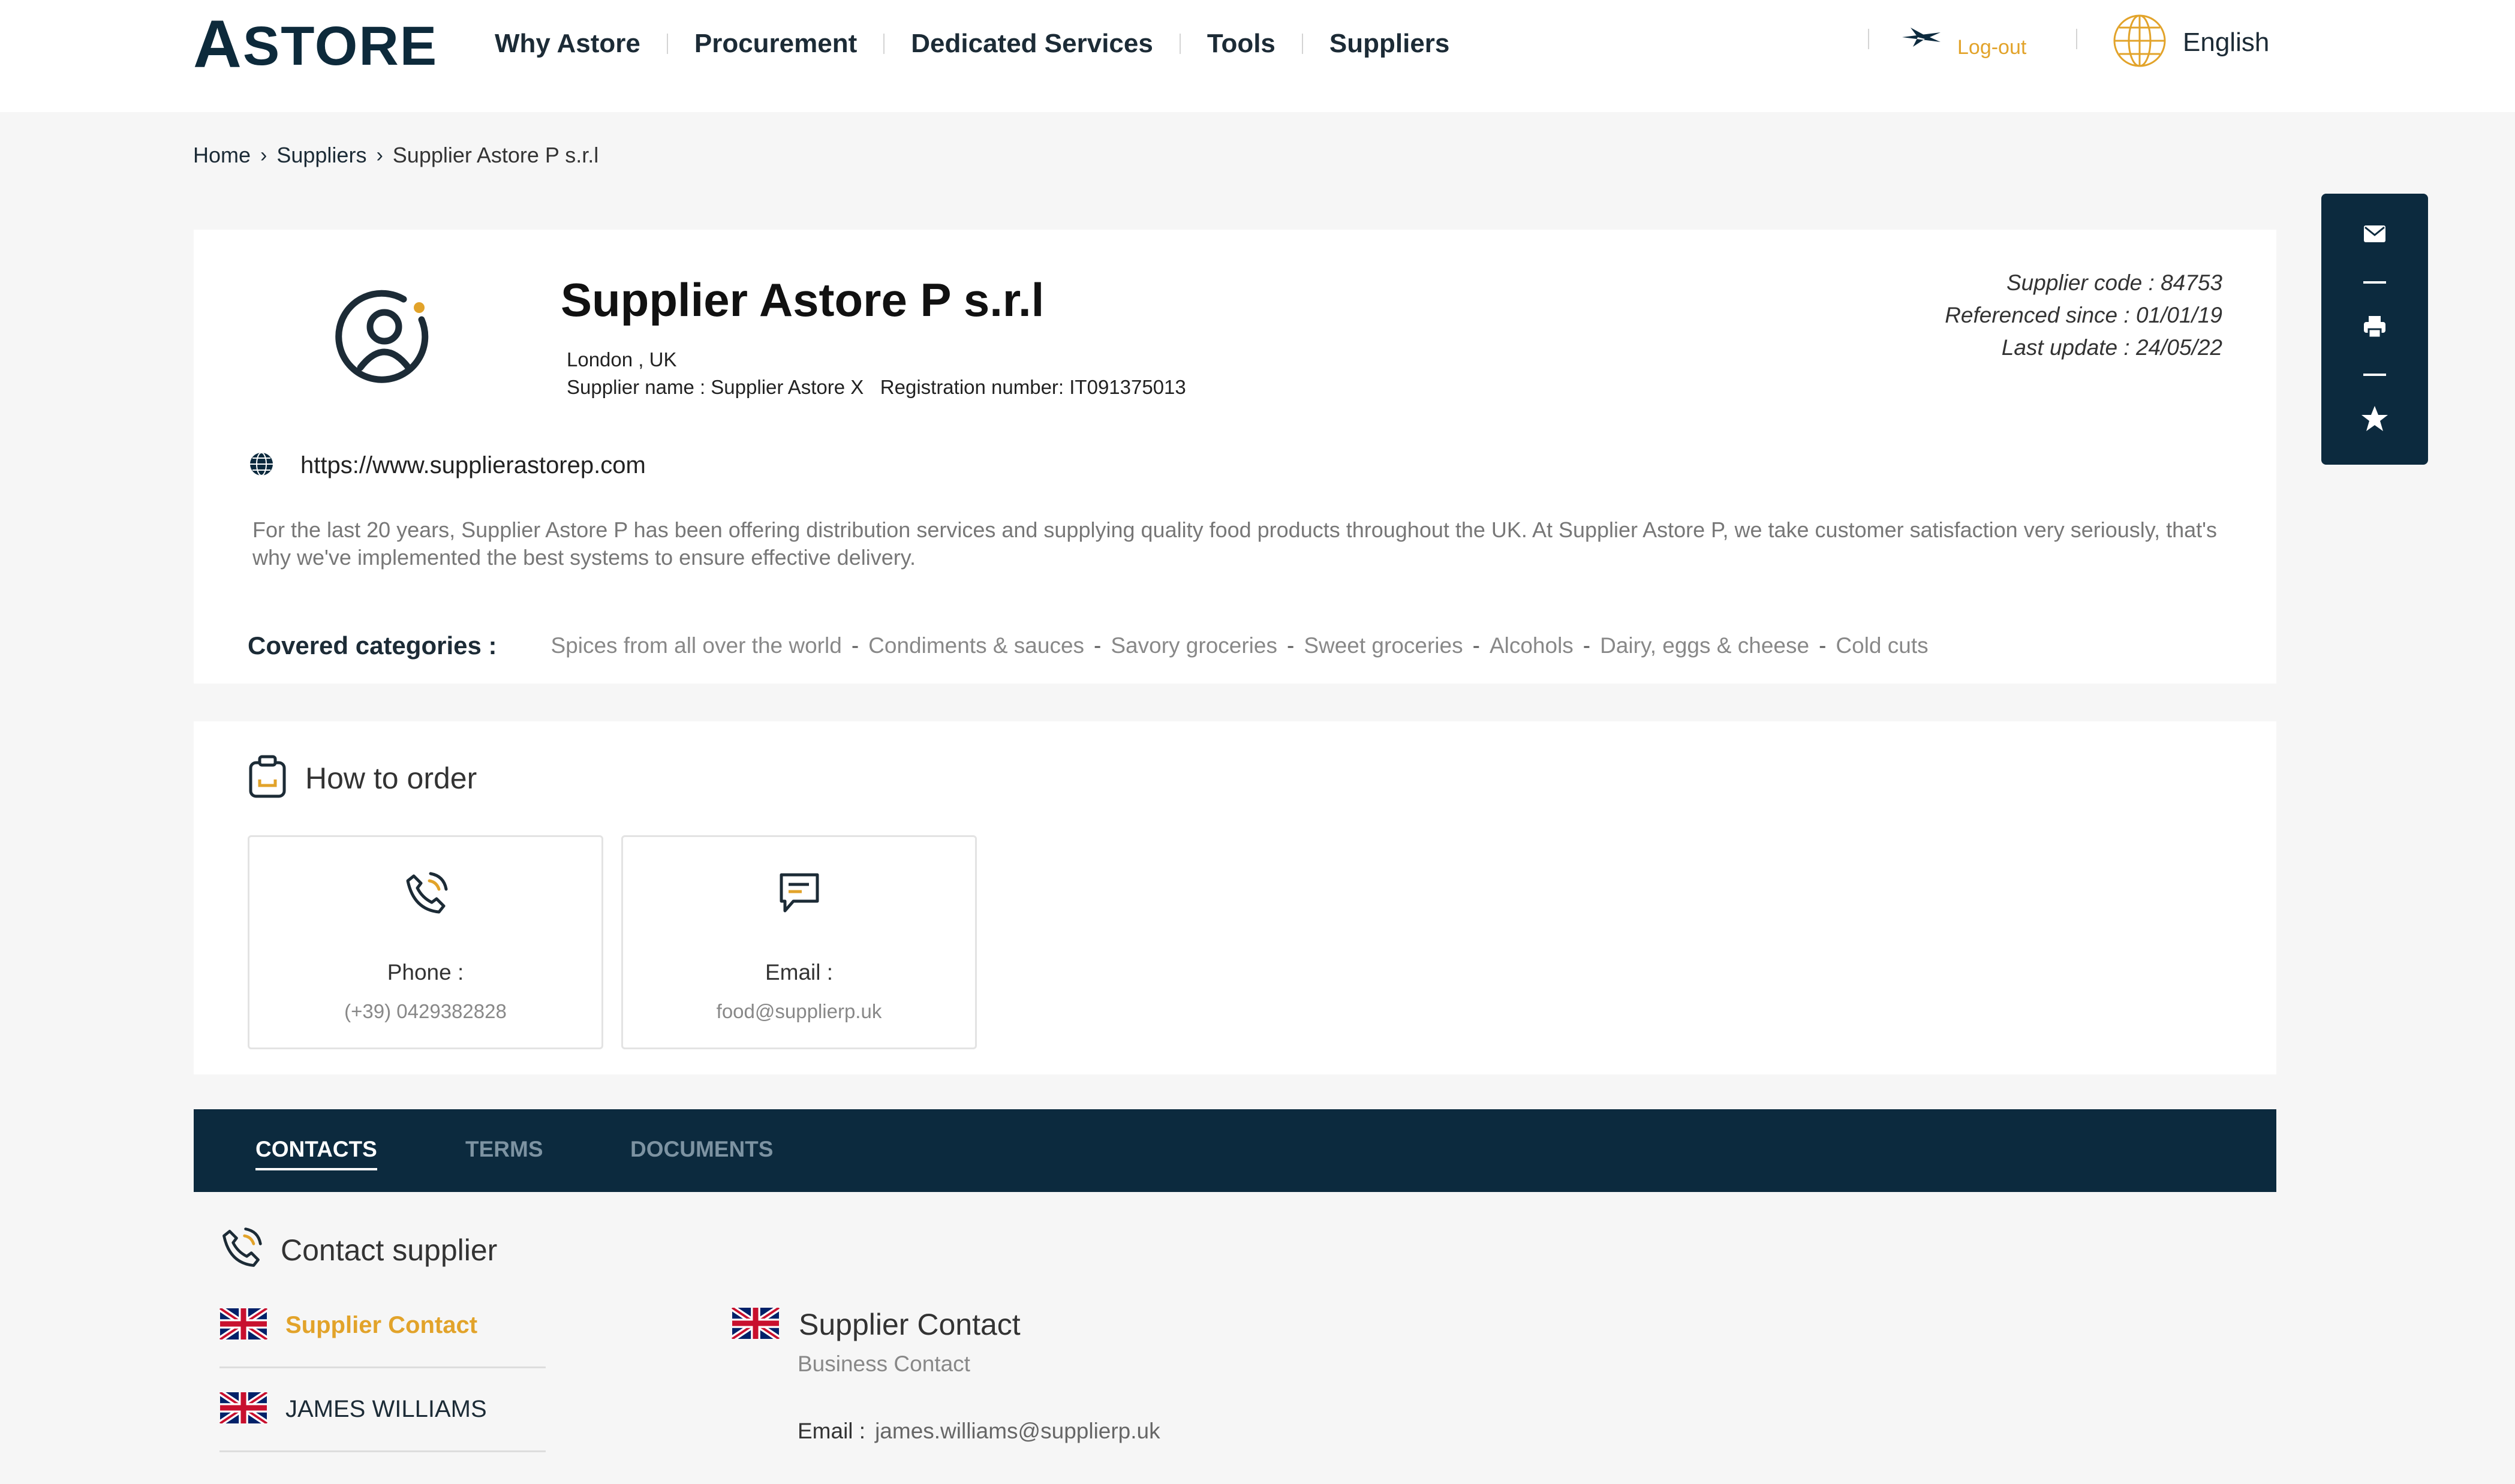 The width and height of the screenshot is (2515, 1484). What do you see at coordinates (1531, 645) in the screenshot?
I see `category-item: Alcohols` at bounding box center [1531, 645].